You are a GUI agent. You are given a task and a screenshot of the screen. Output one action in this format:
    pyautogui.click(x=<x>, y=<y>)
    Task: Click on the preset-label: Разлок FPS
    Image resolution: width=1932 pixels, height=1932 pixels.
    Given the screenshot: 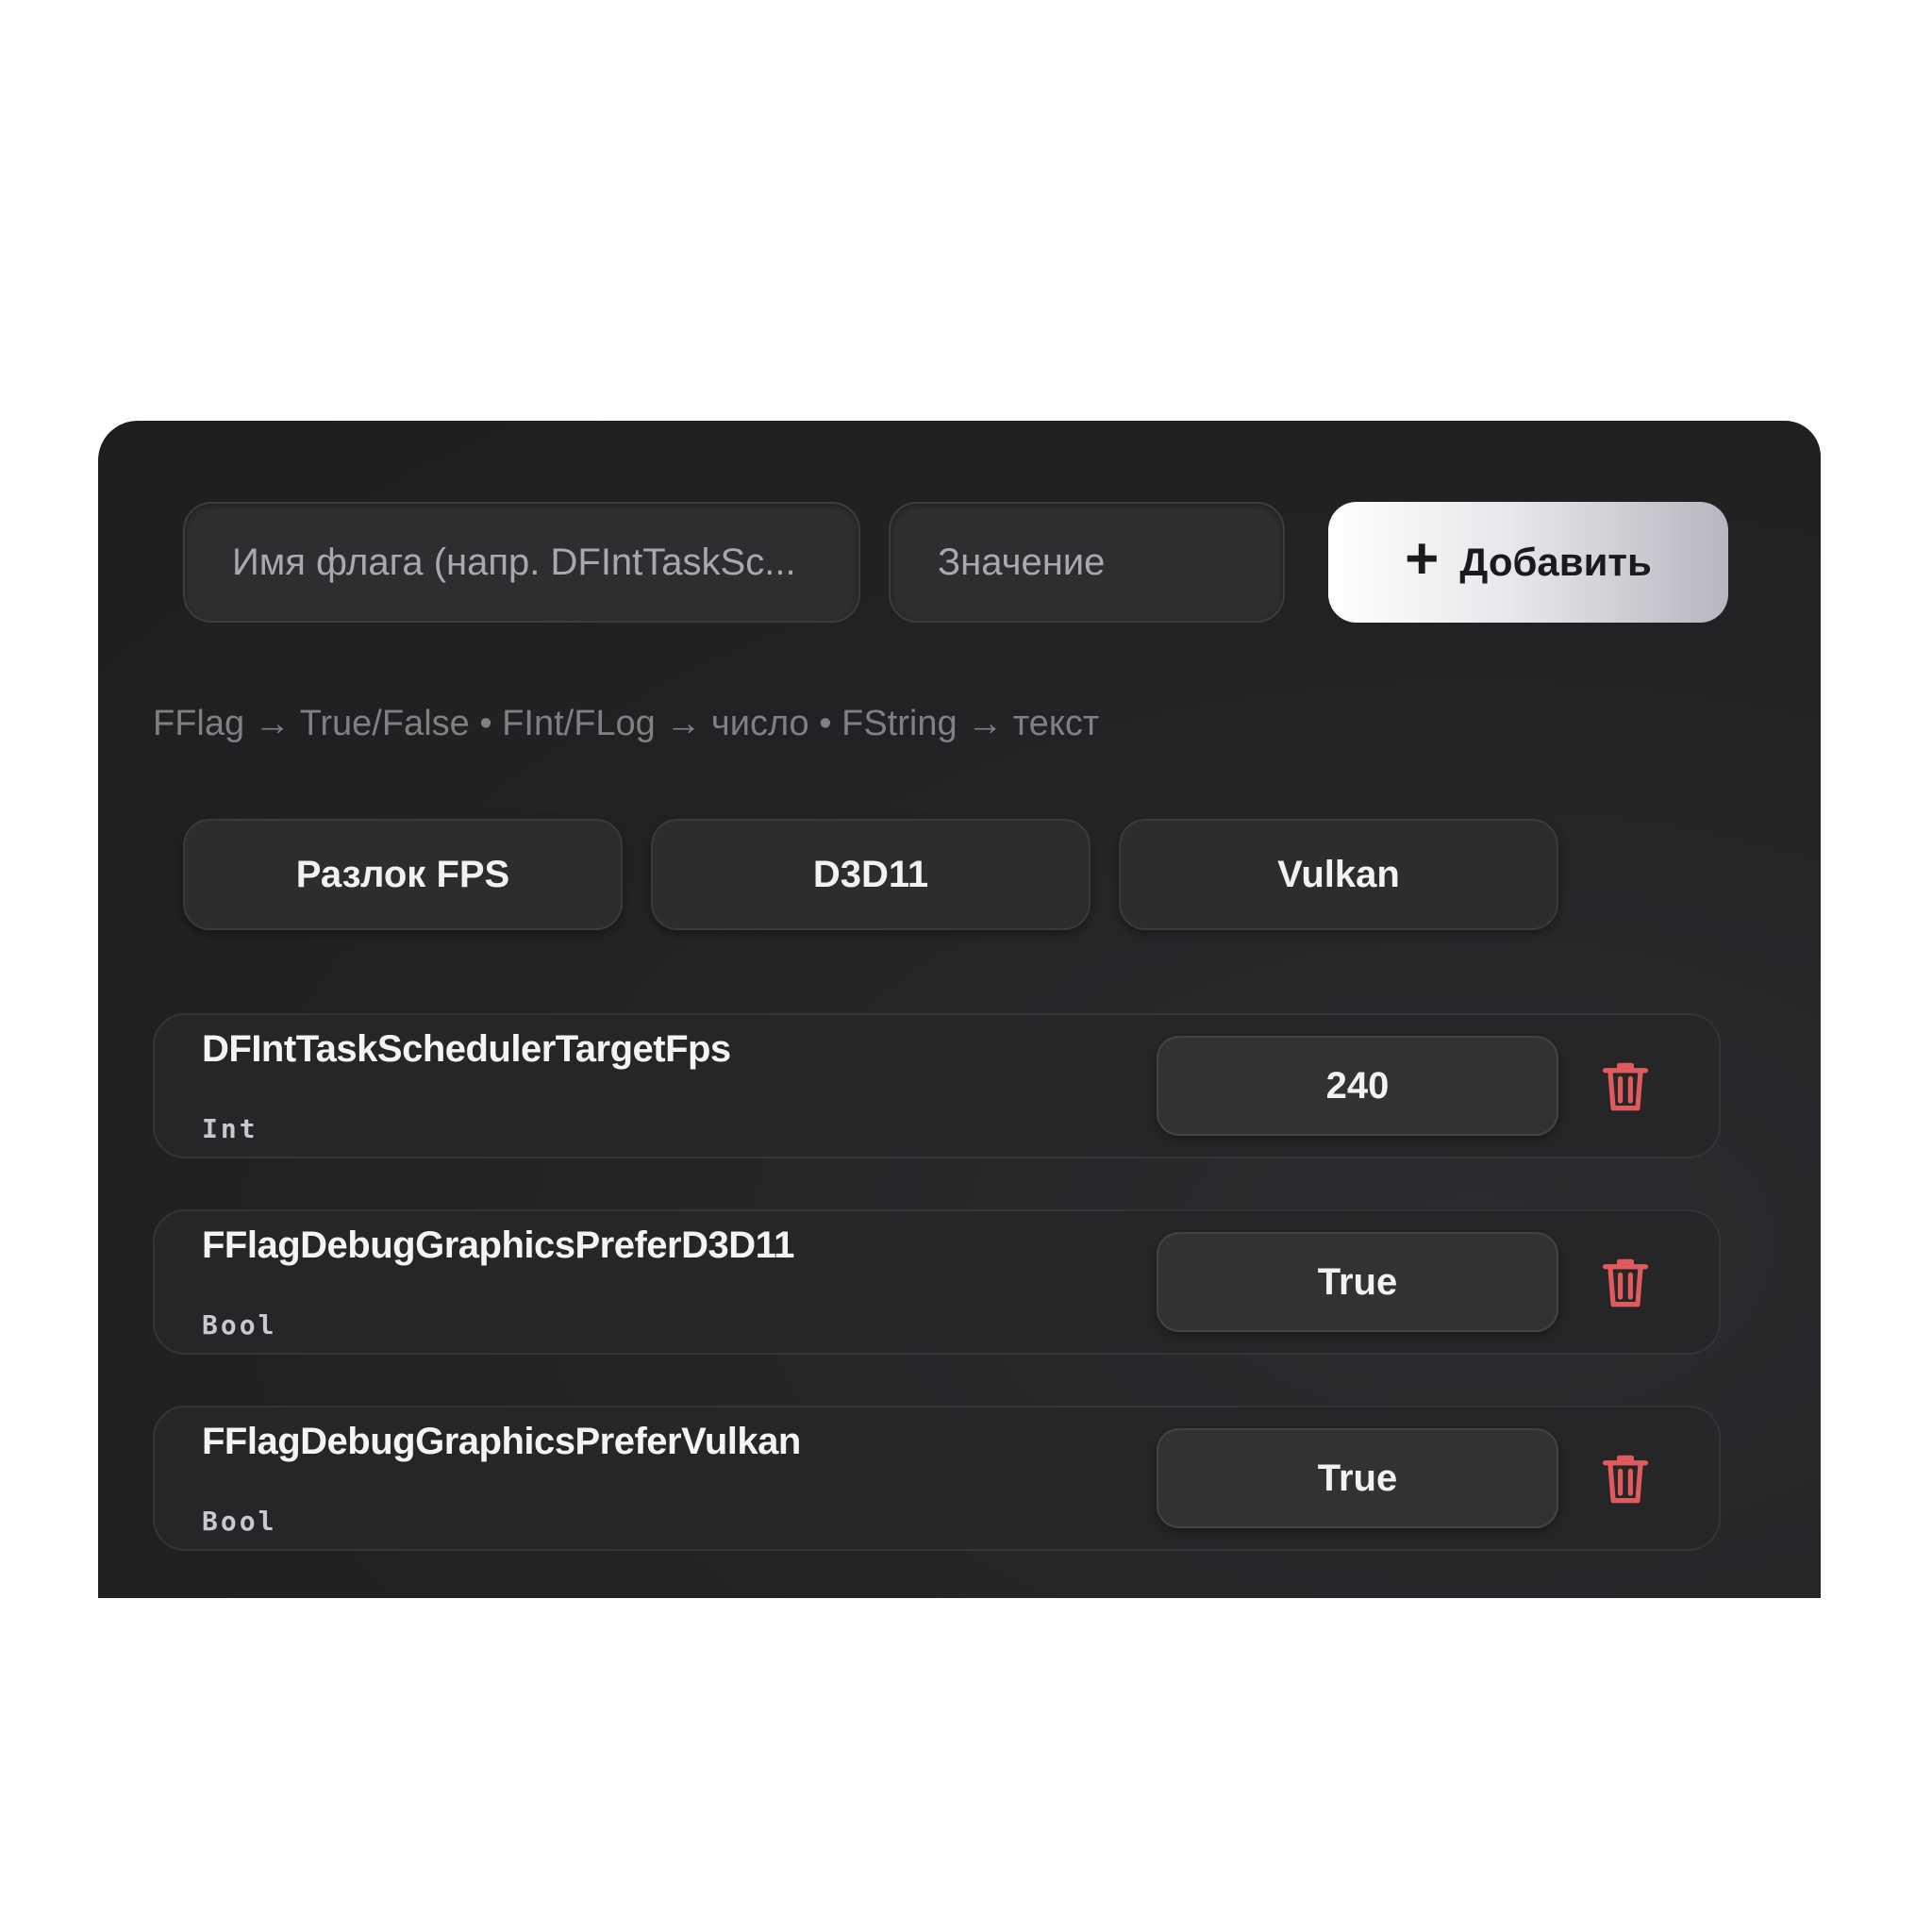 What is the action you would take?
    pyautogui.click(x=402, y=874)
    